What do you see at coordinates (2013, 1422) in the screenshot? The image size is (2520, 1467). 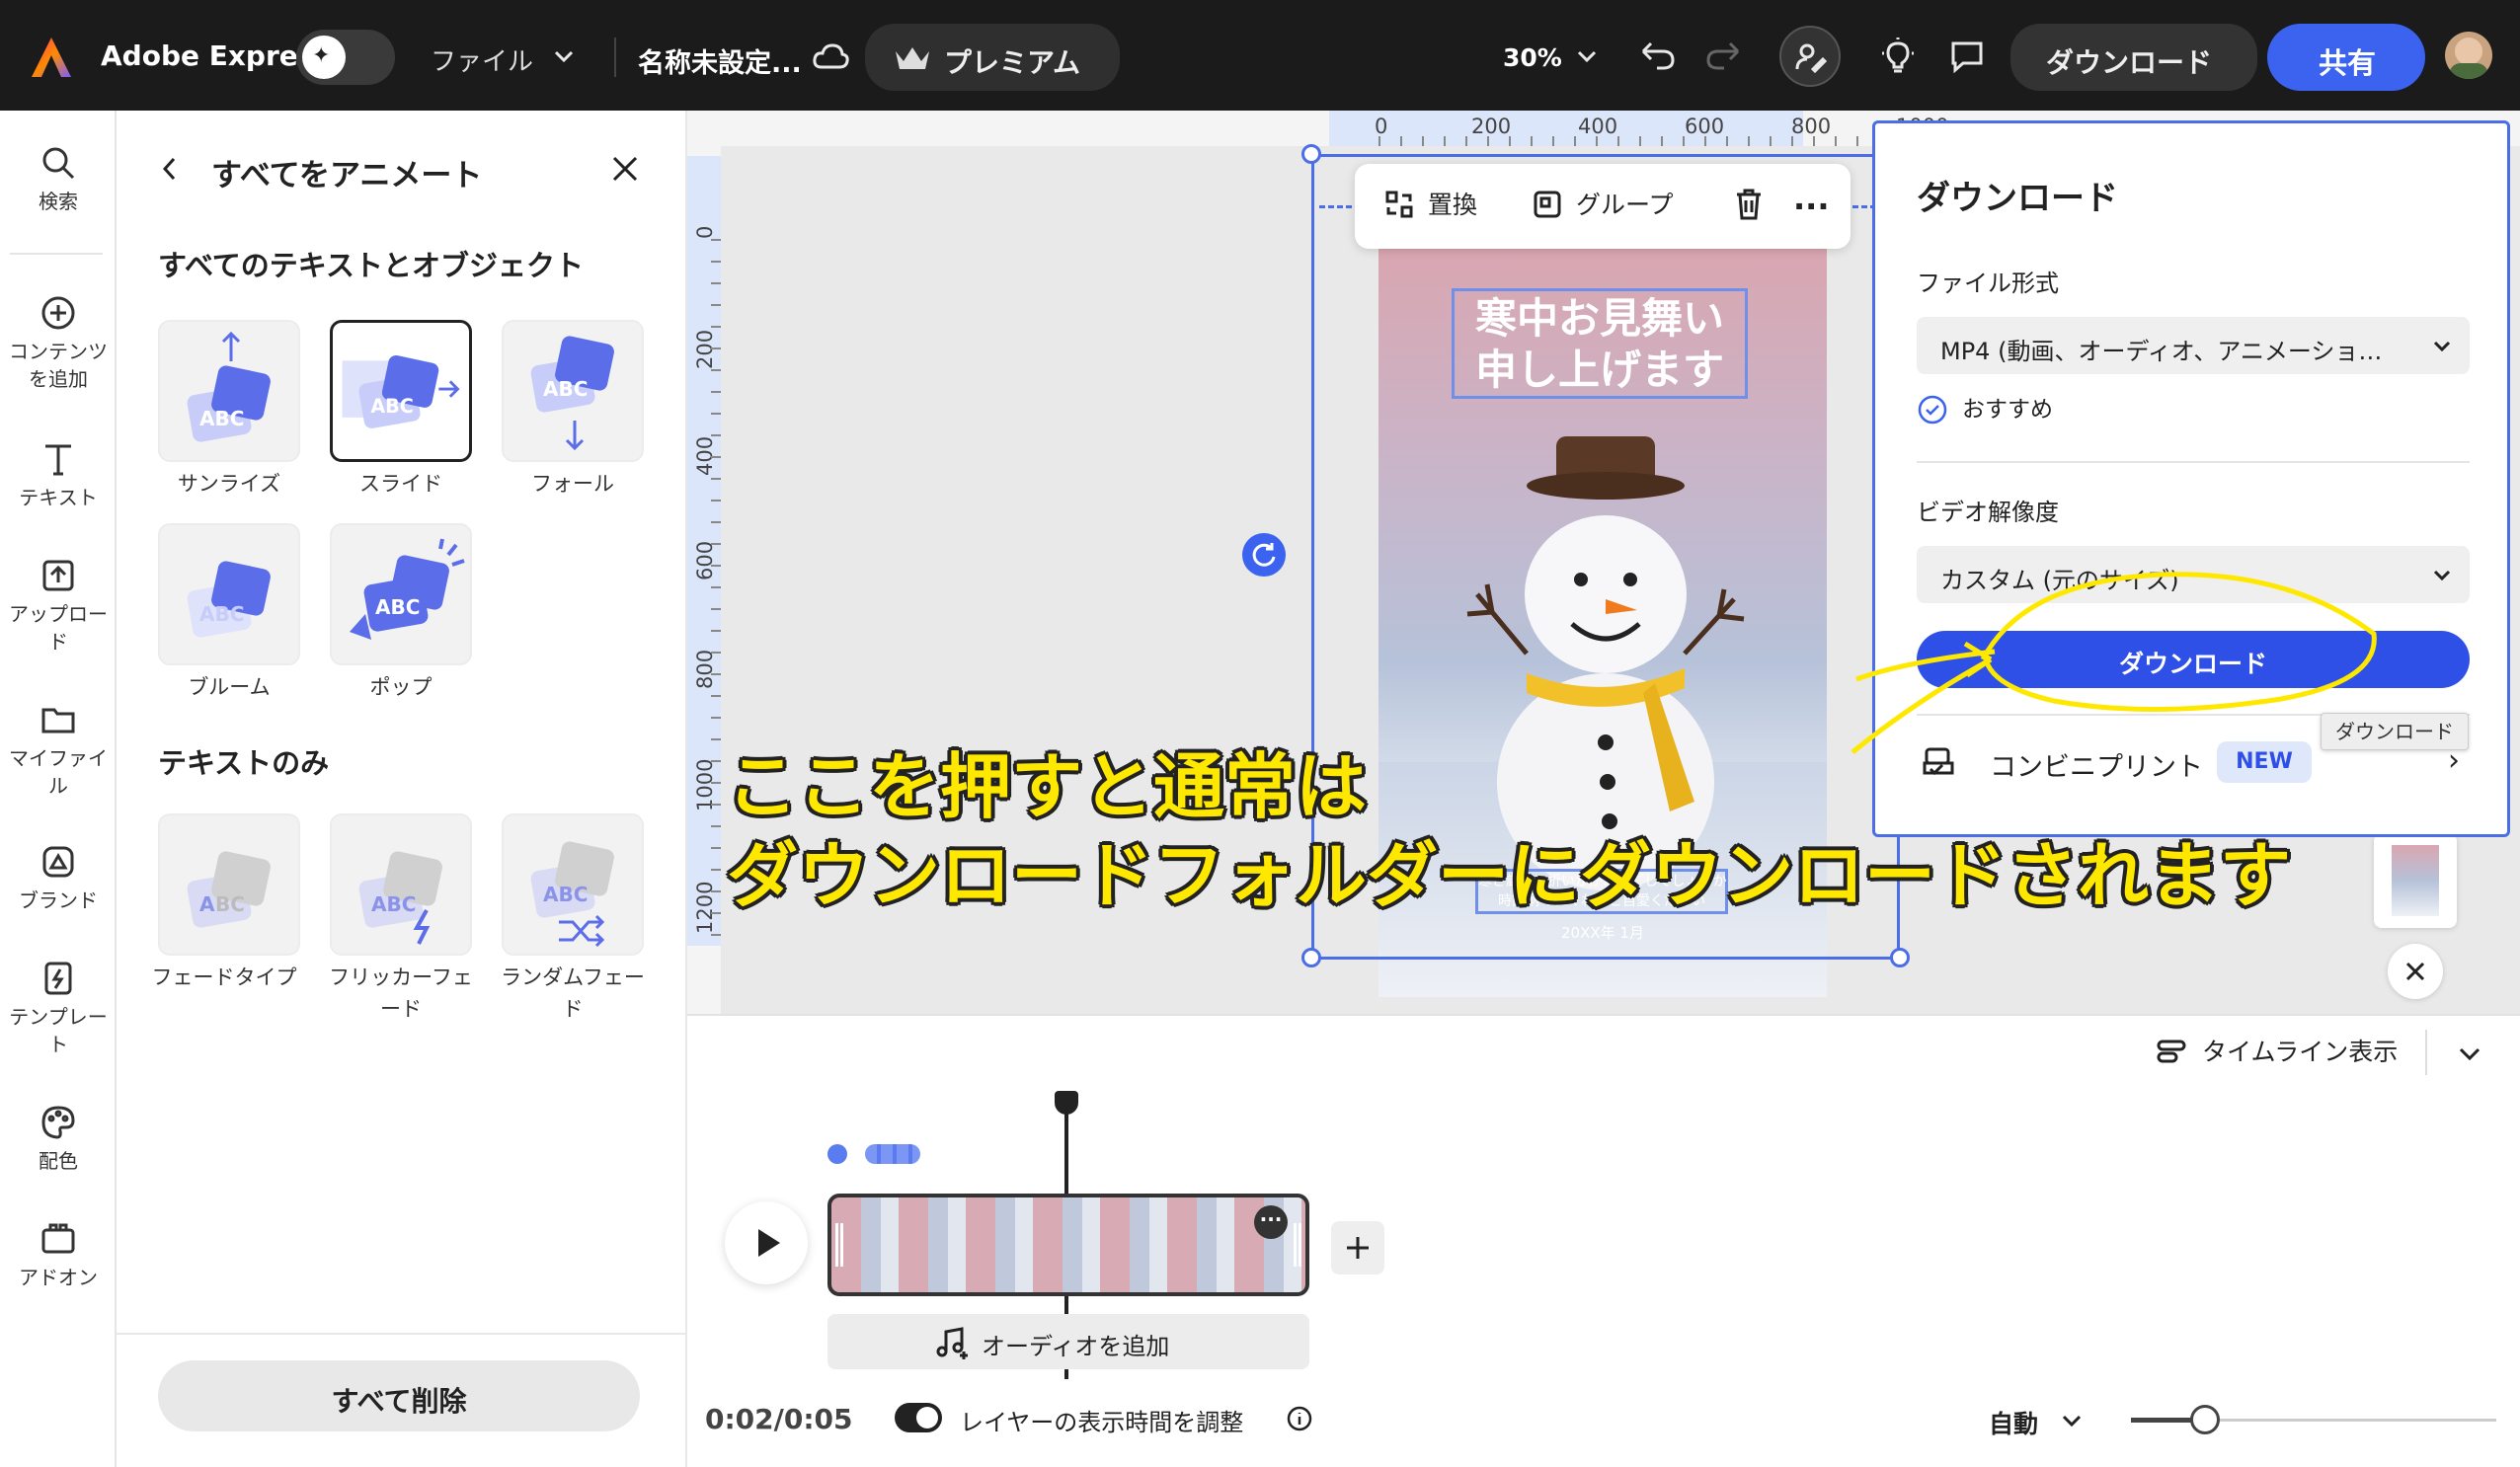 I see `zoom-mode-select: 自動` at bounding box center [2013, 1422].